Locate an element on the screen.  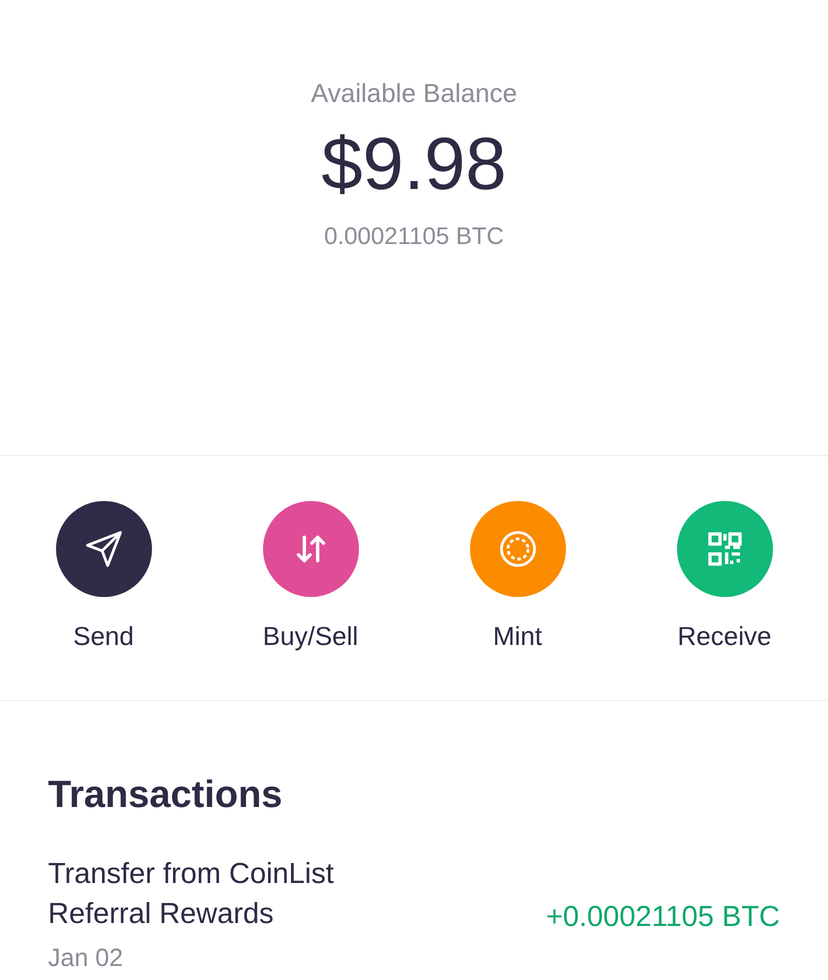
action-label: Mint is located at coordinates (517, 636).